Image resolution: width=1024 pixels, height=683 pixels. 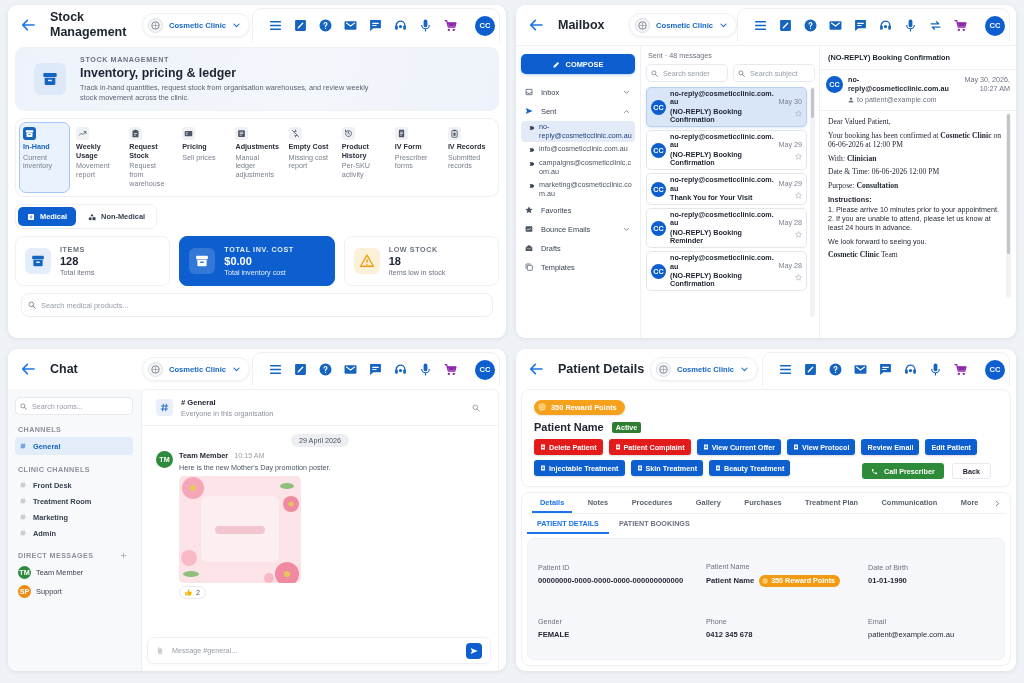 I want to click on hero-heading: Inventory, pricing & ledger, so click(x=159, y=72).